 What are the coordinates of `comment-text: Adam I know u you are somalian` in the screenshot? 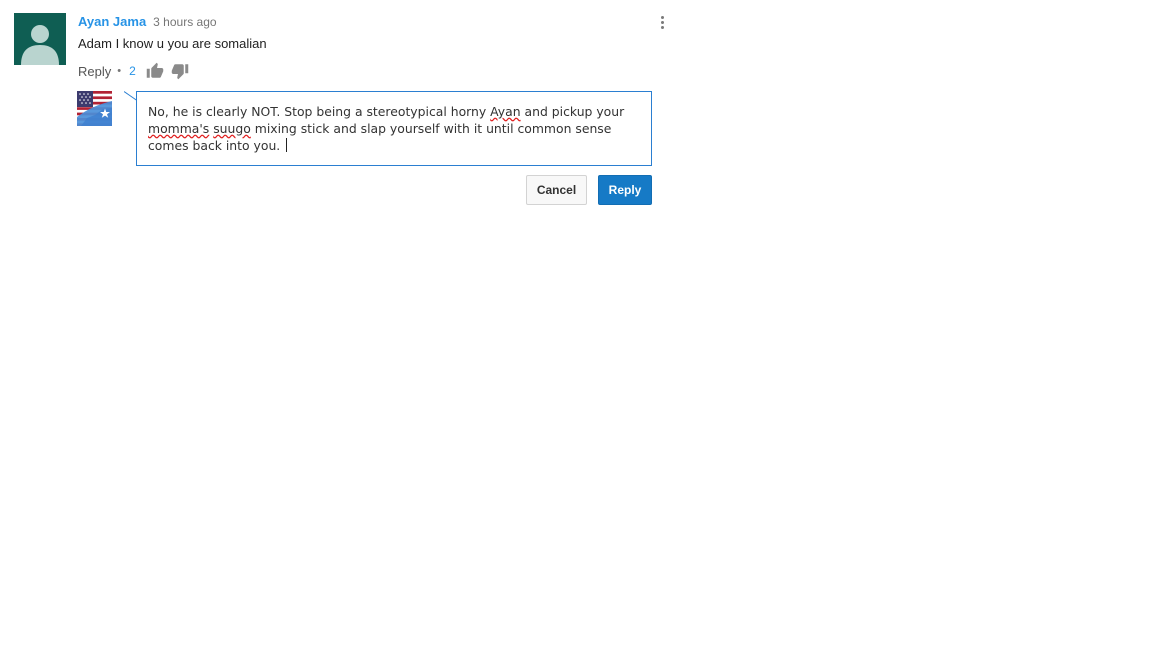 It's located at (172, 43).